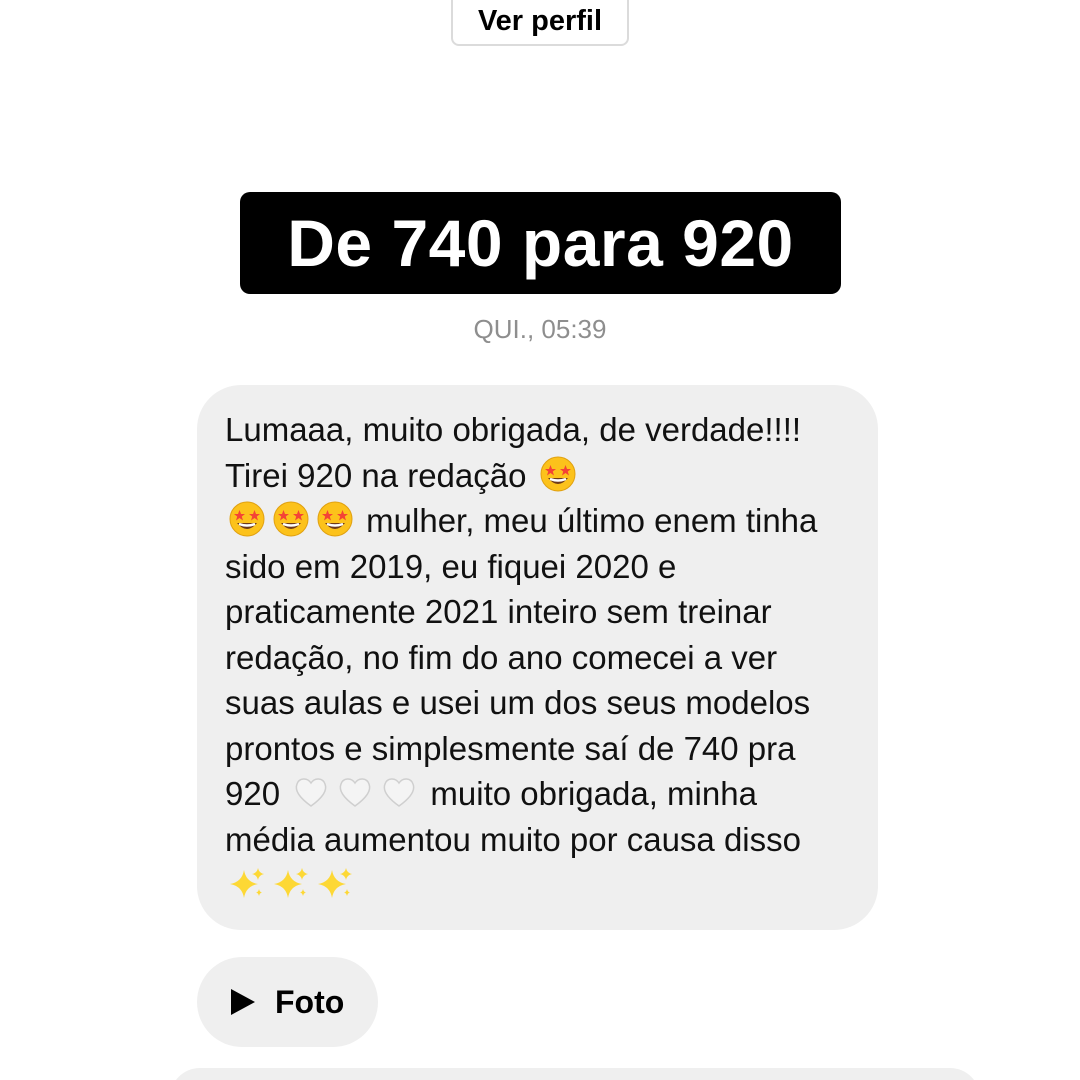 Image resolution: width=1080 pixels, height=1080 pixels. I want to click on view-profile-button: Ver perfil, so click(540, 23).